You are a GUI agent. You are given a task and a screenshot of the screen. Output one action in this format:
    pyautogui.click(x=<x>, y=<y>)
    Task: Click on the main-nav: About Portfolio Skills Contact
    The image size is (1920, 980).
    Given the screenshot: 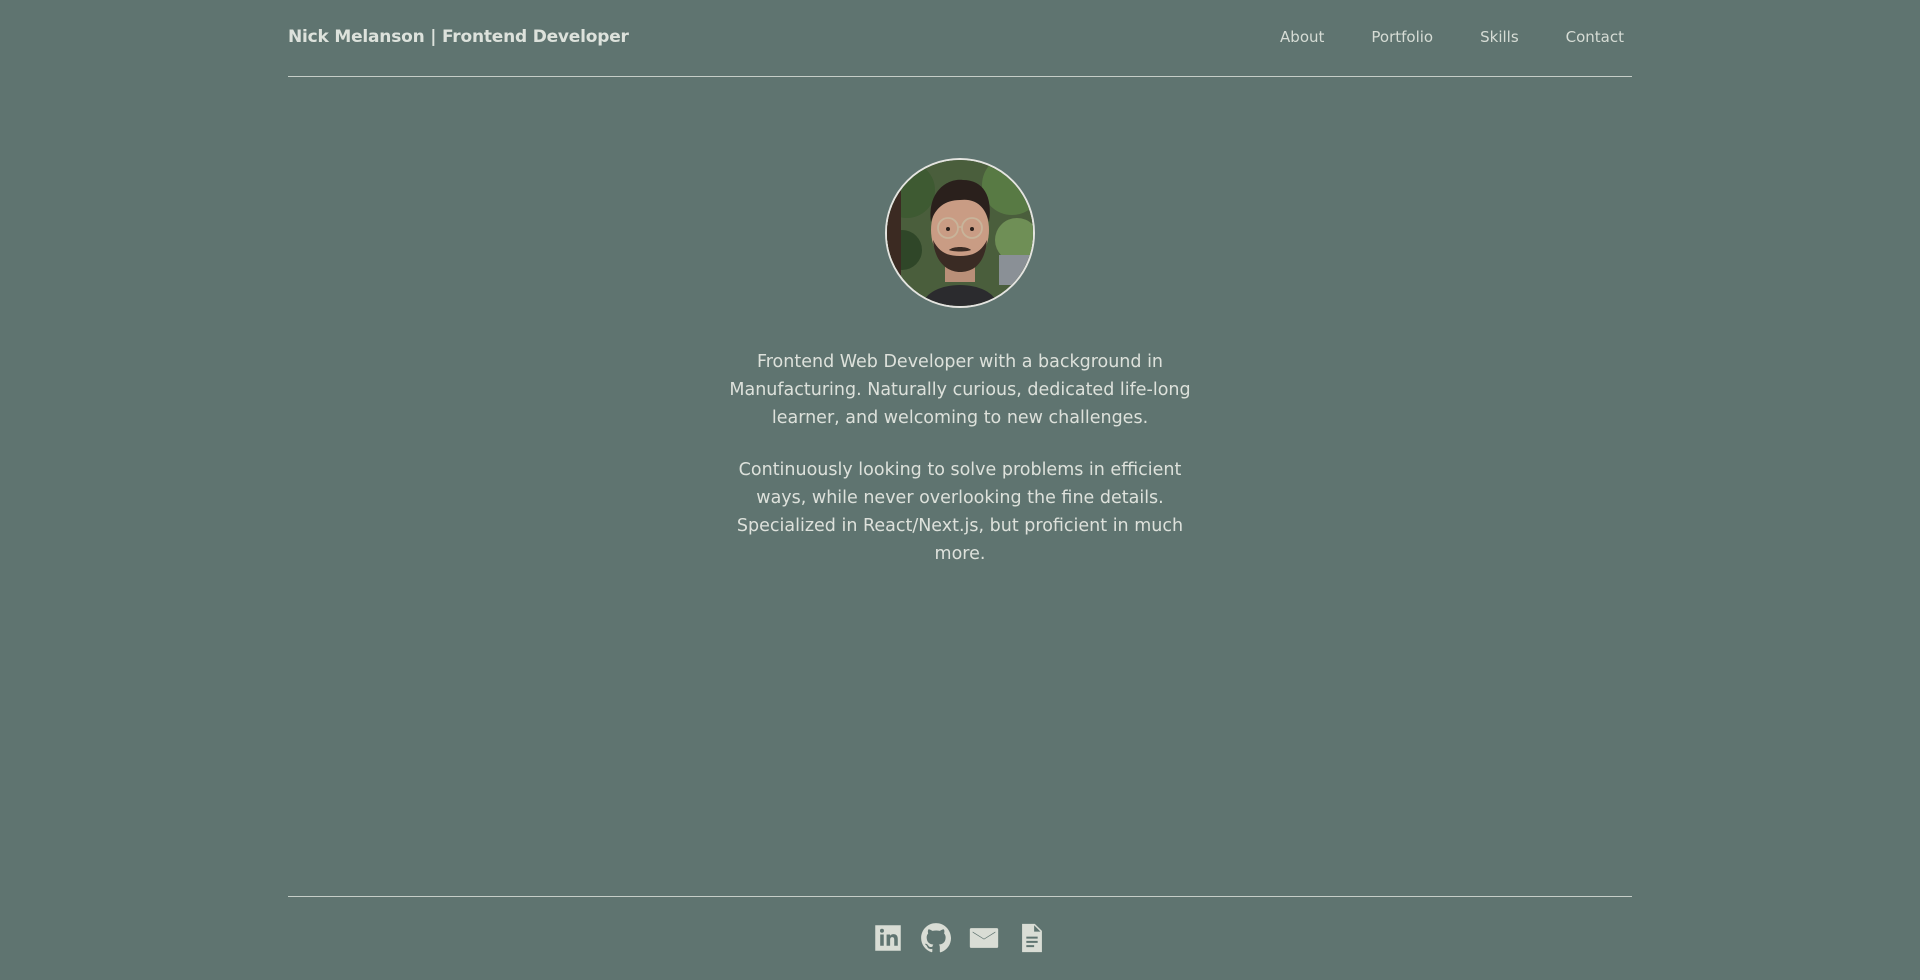 What is the action you would take?
    pyautogui.click(x=1452, y=37)
    